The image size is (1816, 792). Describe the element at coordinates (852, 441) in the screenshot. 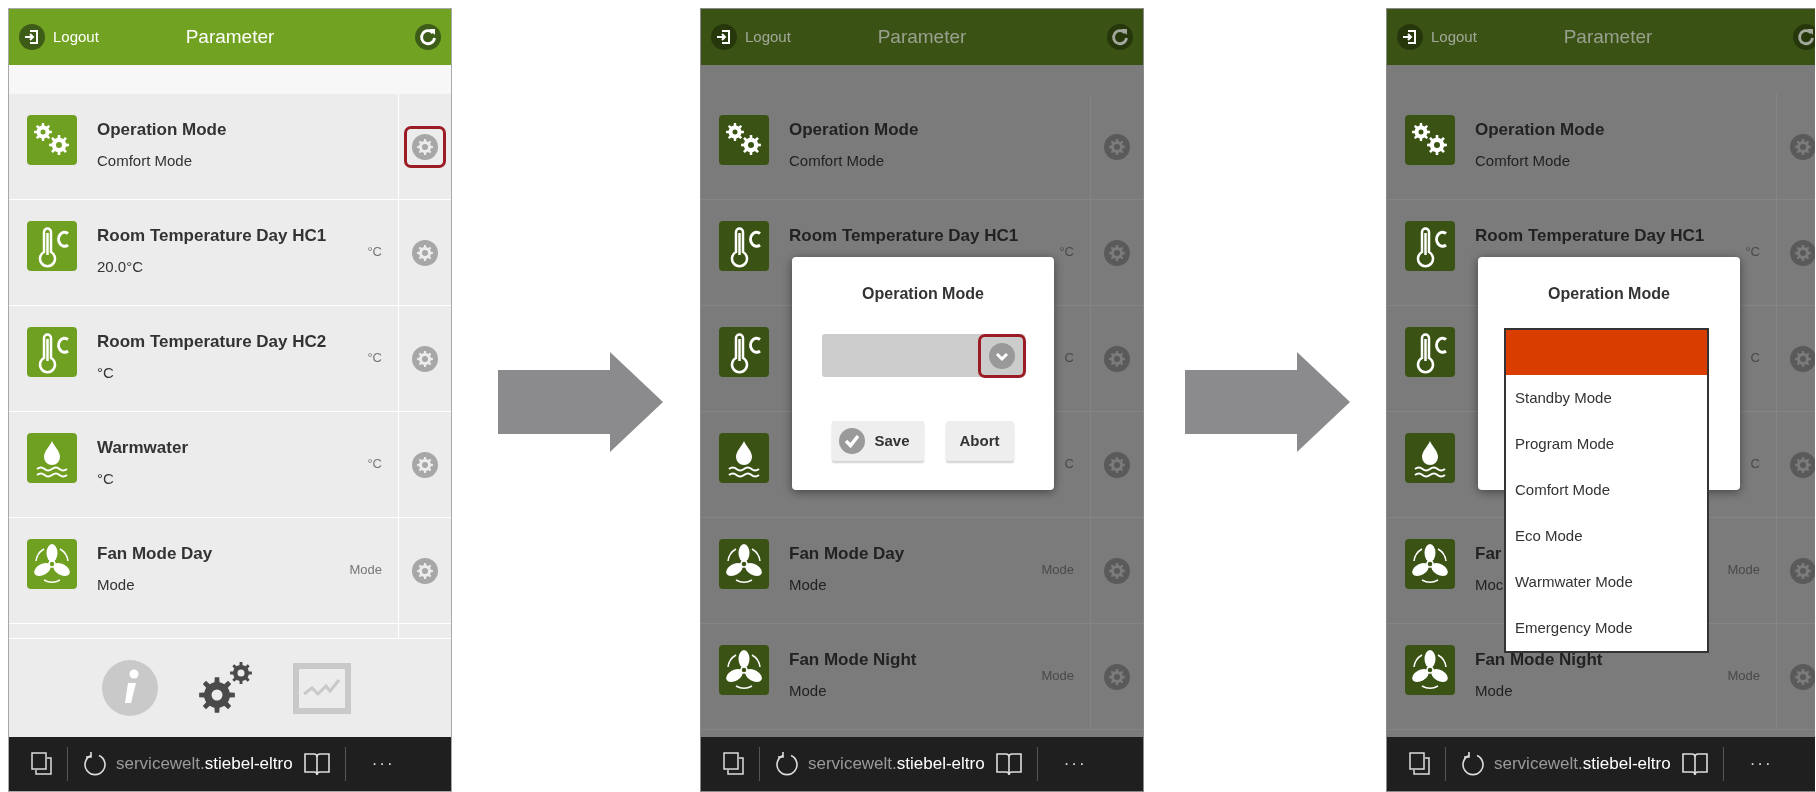

I see `check-icon` at that location.